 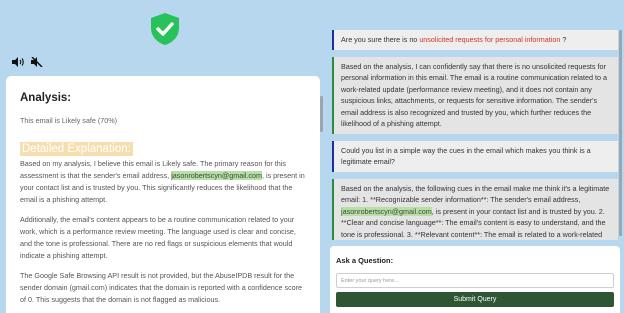 What do you see at coordinates (380, 39) in the screenshot?
I see `text-segment: Are you sure there is no` at bounding box center [380, 39].